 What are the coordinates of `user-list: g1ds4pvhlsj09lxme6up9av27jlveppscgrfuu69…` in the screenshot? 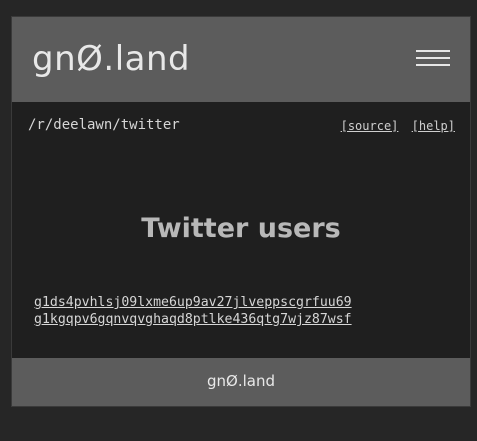 It's located at (193, 311).